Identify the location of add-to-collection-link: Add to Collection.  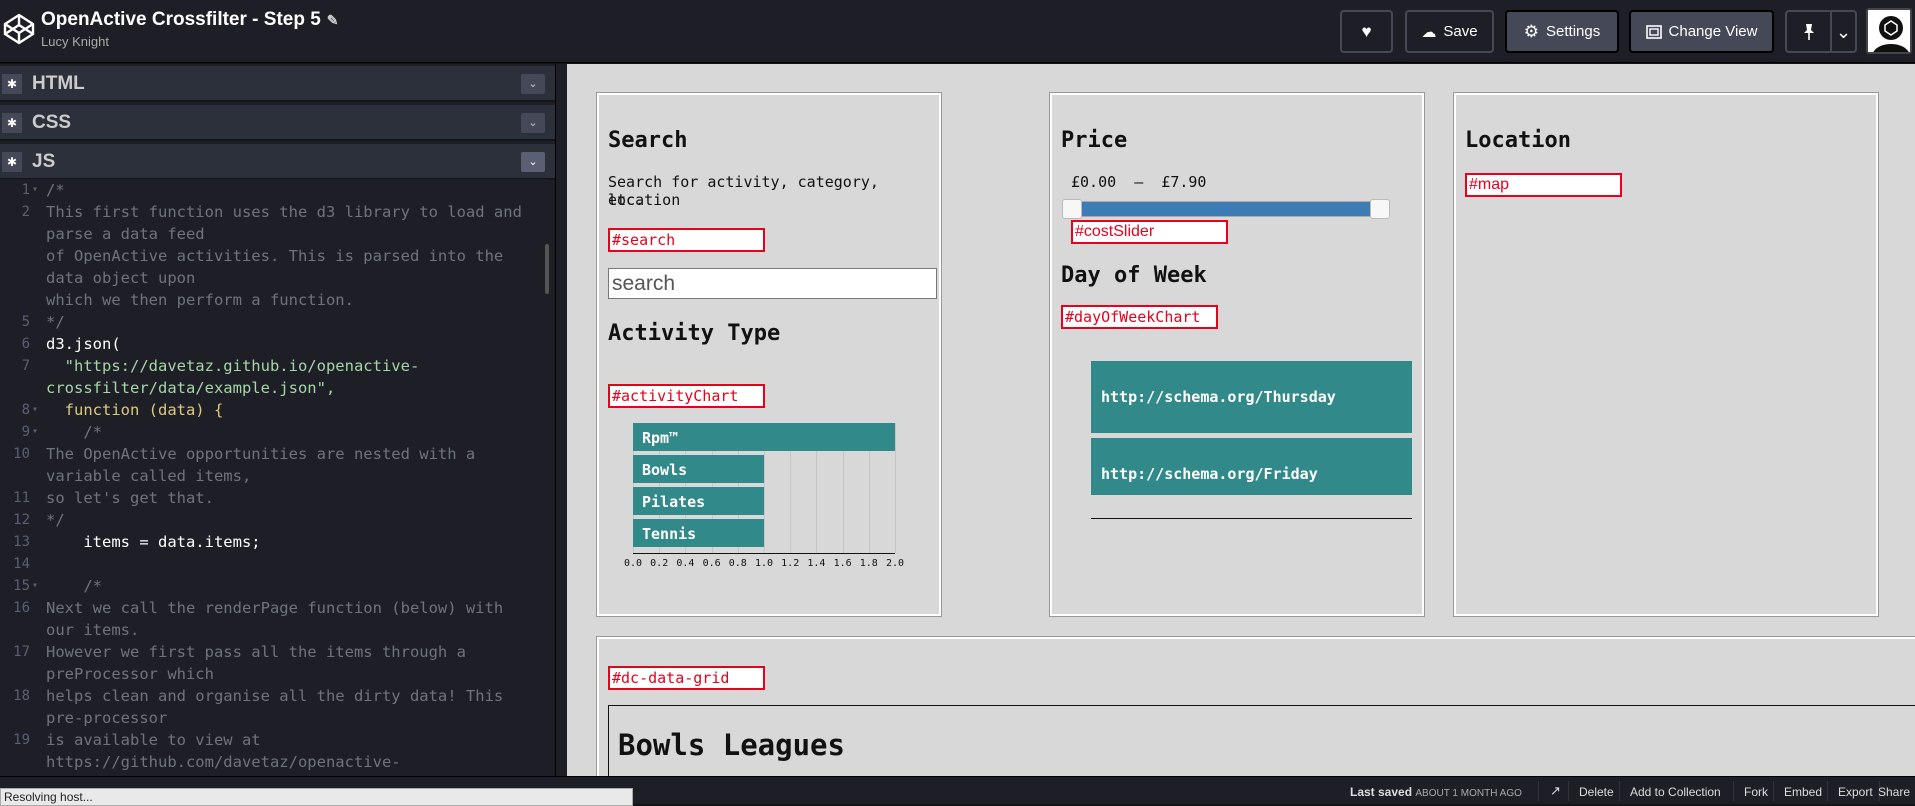
(1675, 792).